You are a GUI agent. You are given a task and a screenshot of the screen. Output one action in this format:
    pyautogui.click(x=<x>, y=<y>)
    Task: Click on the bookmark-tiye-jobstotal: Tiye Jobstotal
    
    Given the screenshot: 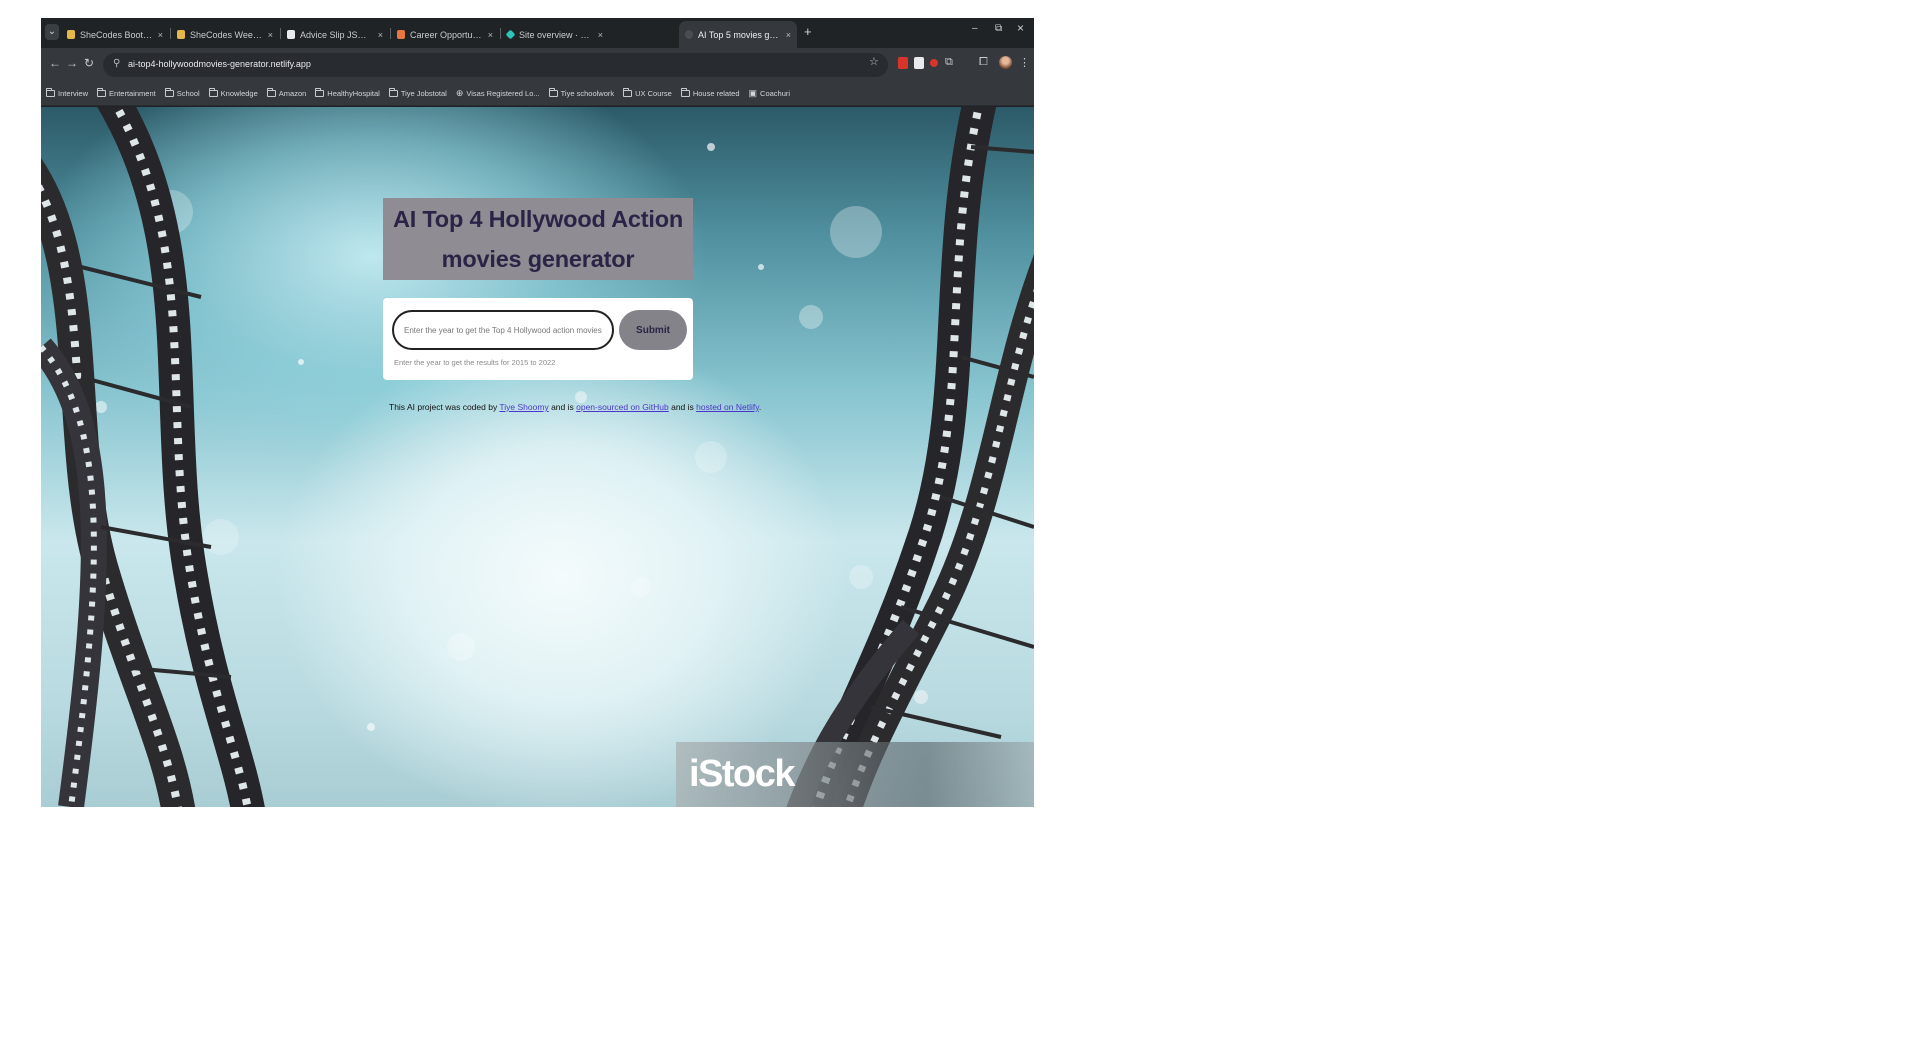 What is the action you would take?
    pyautogui.click(x=417, y=93)
    